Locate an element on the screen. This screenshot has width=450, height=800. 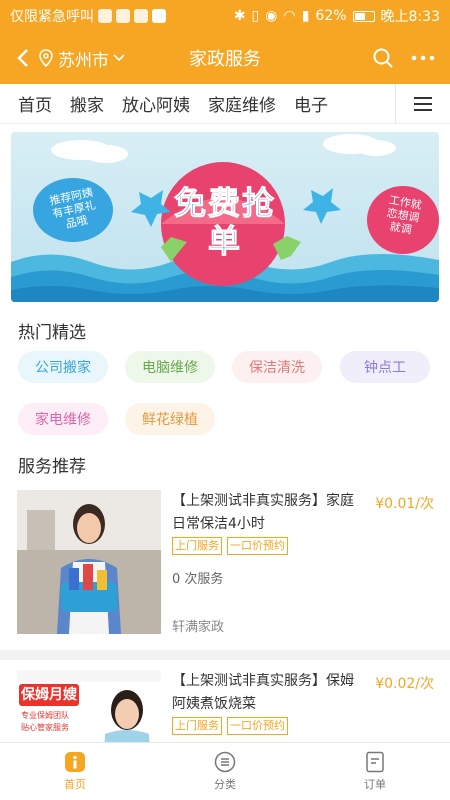
search-icon is located at coordinates (383, 58).